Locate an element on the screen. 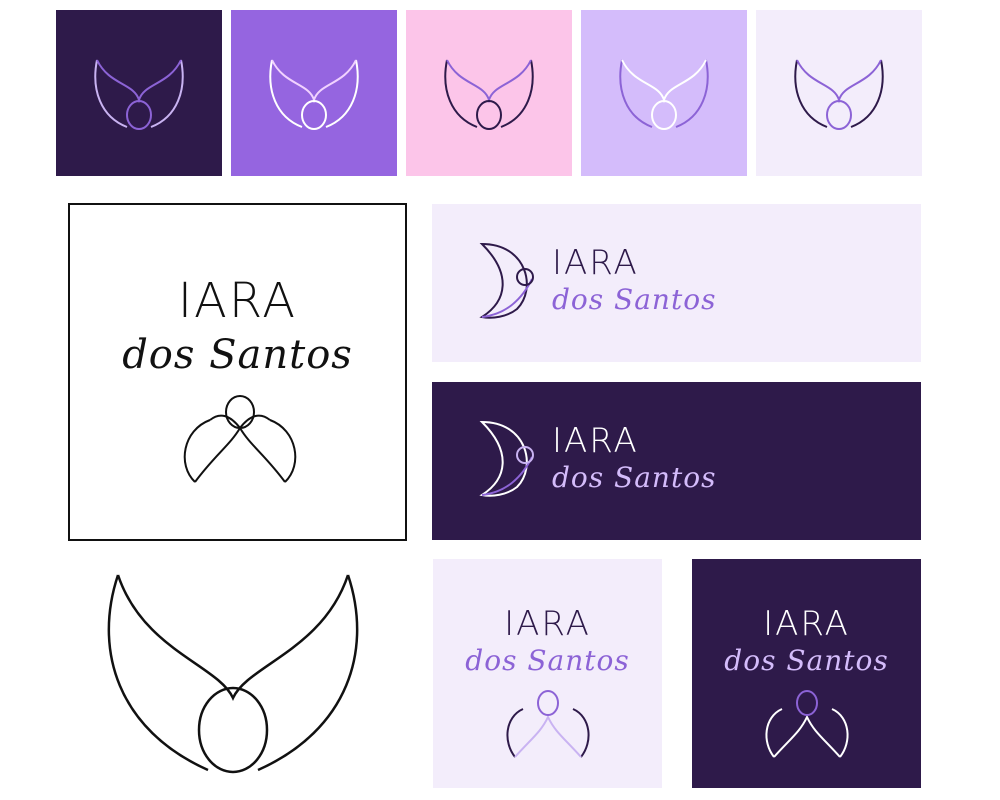 The height and width of the screenshot is (800, 1000). swatch-dark-purple is located at coordinates (139, 93).